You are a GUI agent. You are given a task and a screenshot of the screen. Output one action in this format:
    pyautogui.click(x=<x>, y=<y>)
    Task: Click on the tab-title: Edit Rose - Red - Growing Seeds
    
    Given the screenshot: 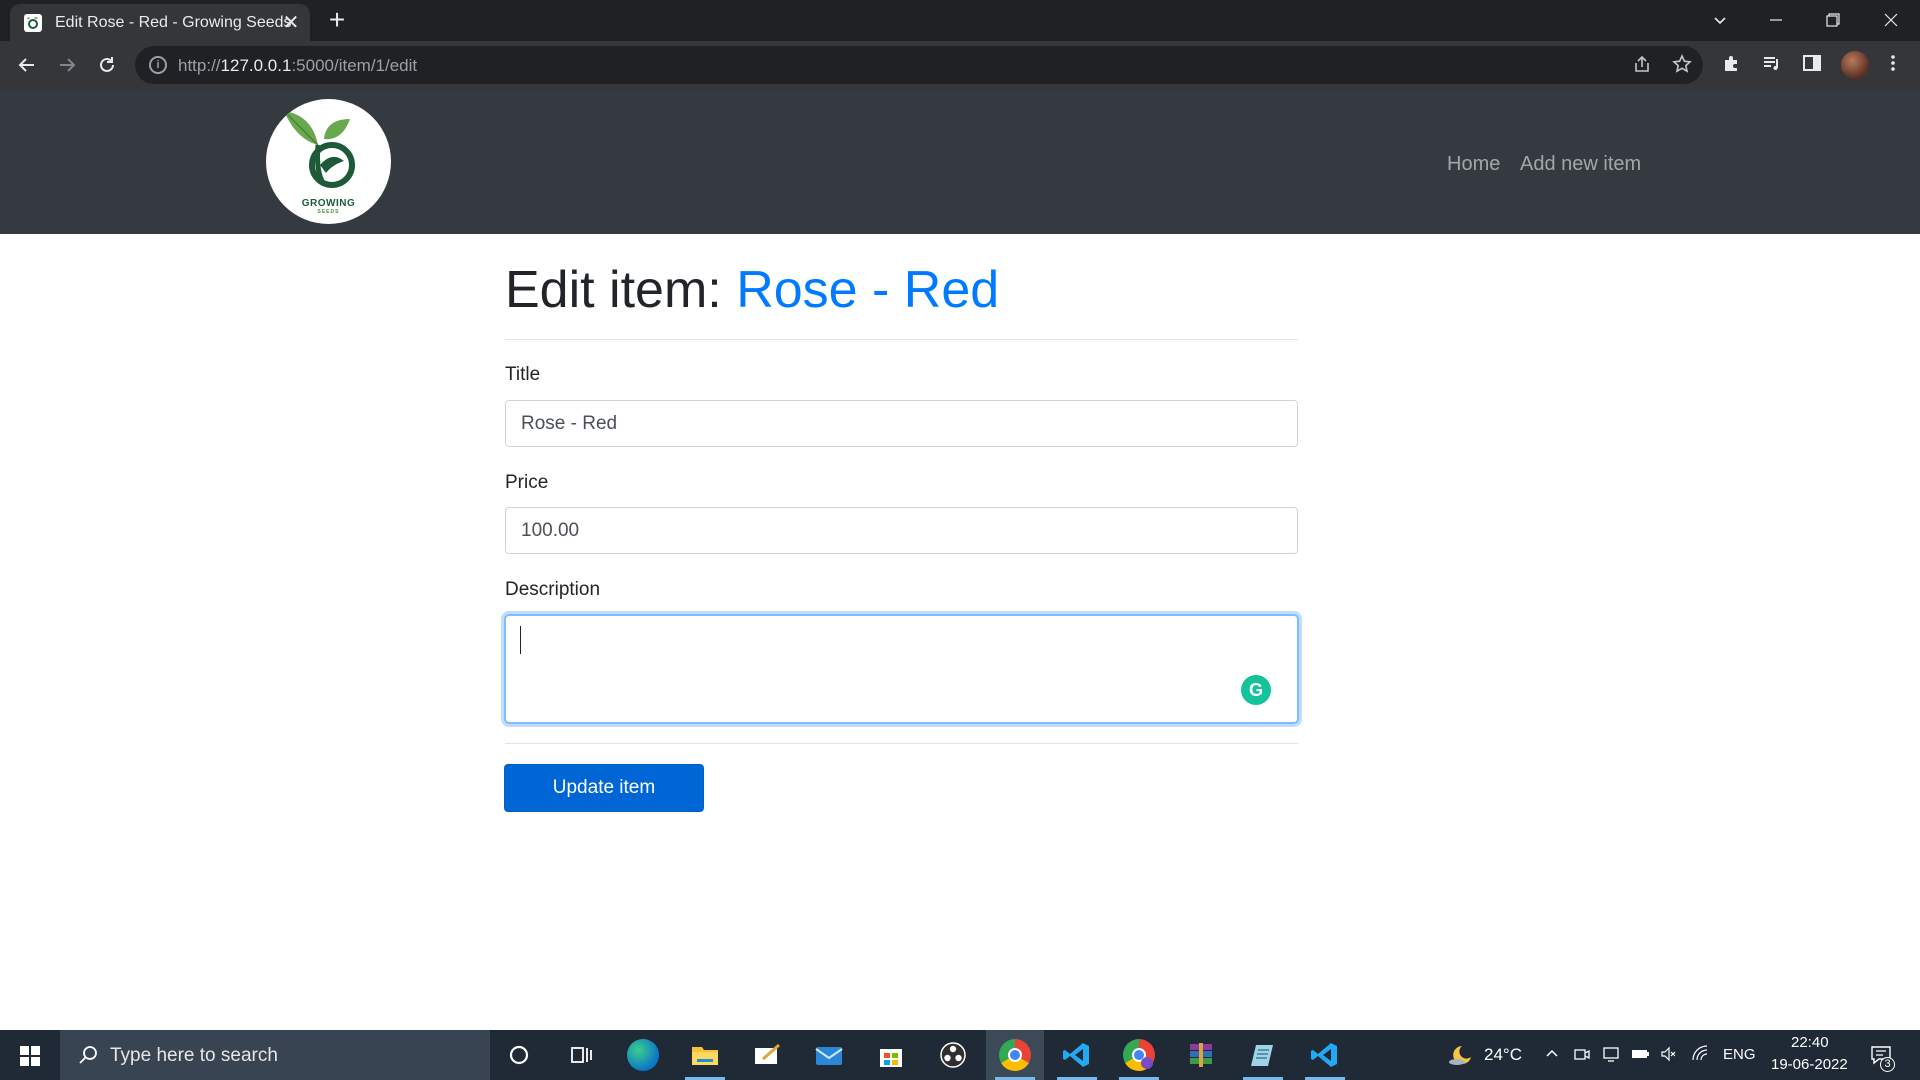 What is the action you would take?
    pyautogui.click(x=173, y=22)
    